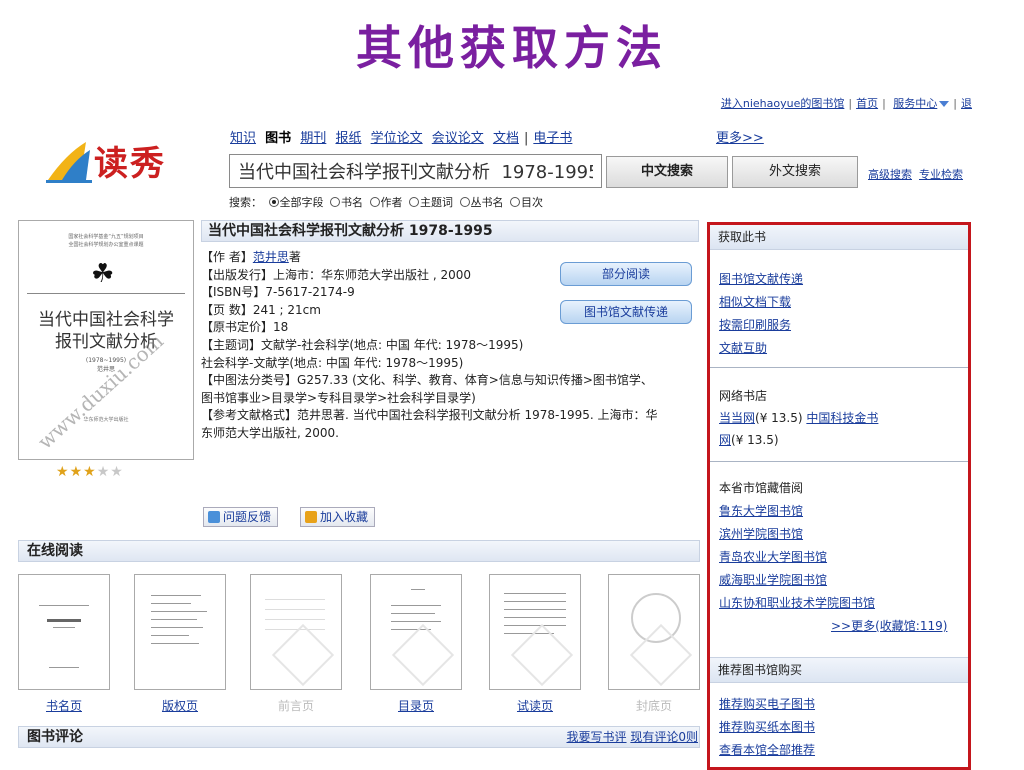 This screenshot has height=770, width=1024. Describe the element at coordinates (755, 301) in the screenshot. I see `link-similar-docs: 相似文档下载` at that location.